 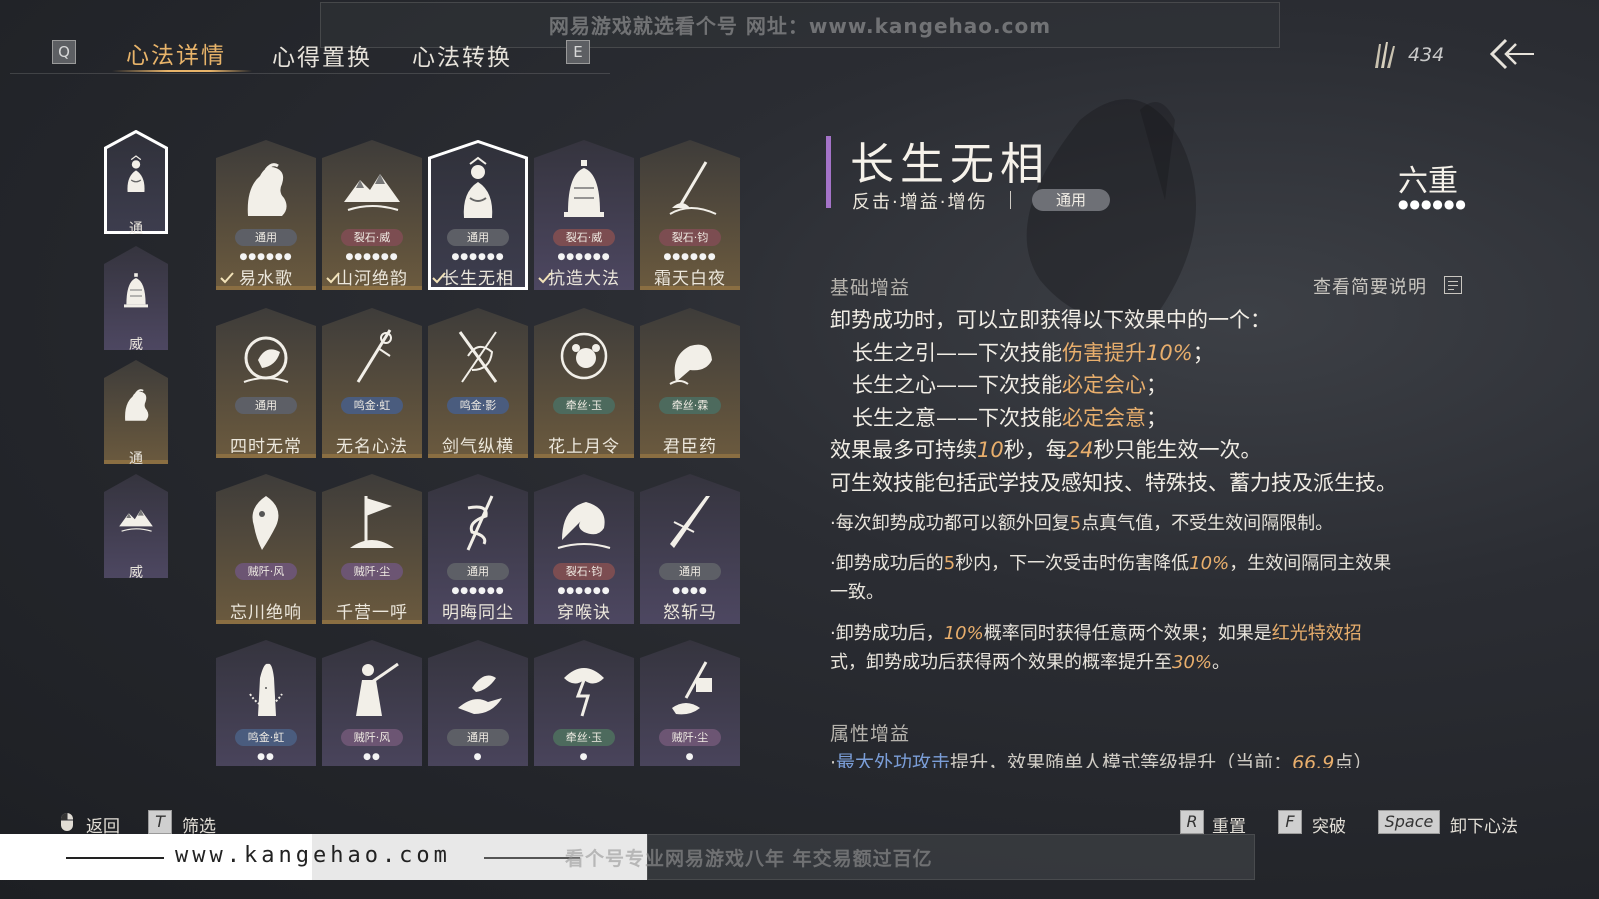 What do you see at coordinates (115, 858) in the screenshot?
I see `watermark-rule-left` at bounding box center [115, 858].